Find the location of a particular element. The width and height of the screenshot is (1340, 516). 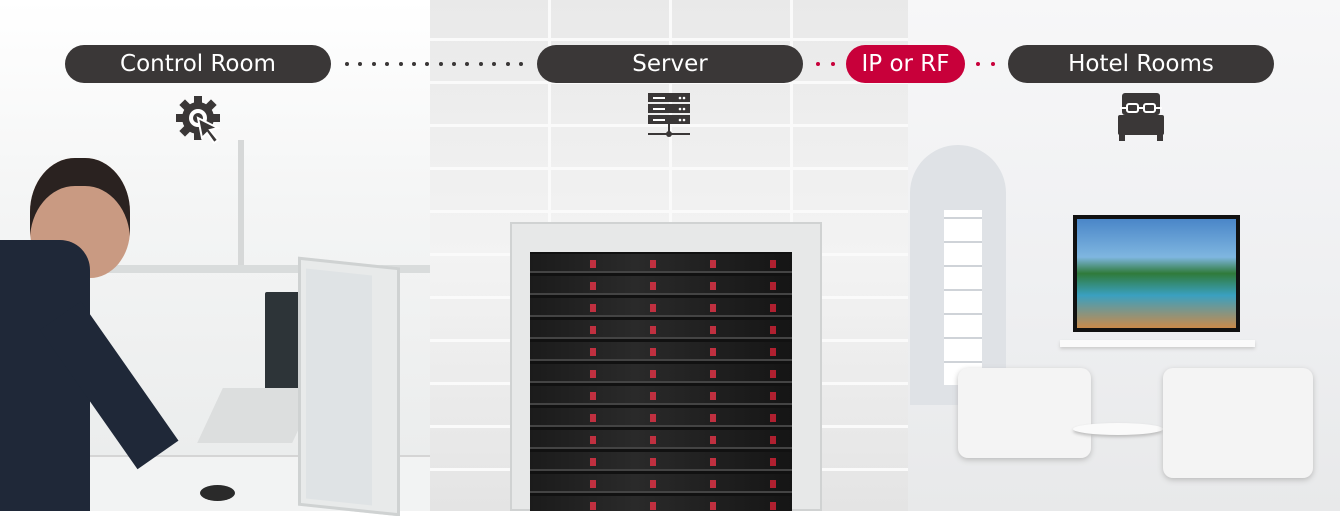

ip-or-rf-label: IP or RF is located at coordinates (905, 64).